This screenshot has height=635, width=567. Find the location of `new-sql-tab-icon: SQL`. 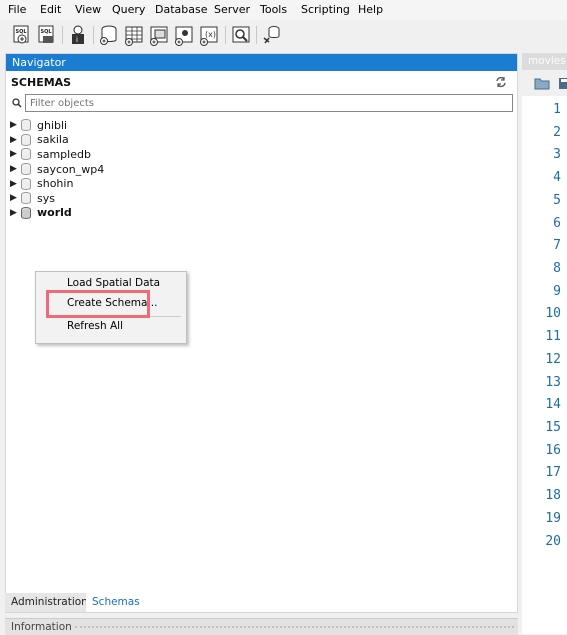

new-sql-tab-icon: SQL is located at coordinates (22, 35).